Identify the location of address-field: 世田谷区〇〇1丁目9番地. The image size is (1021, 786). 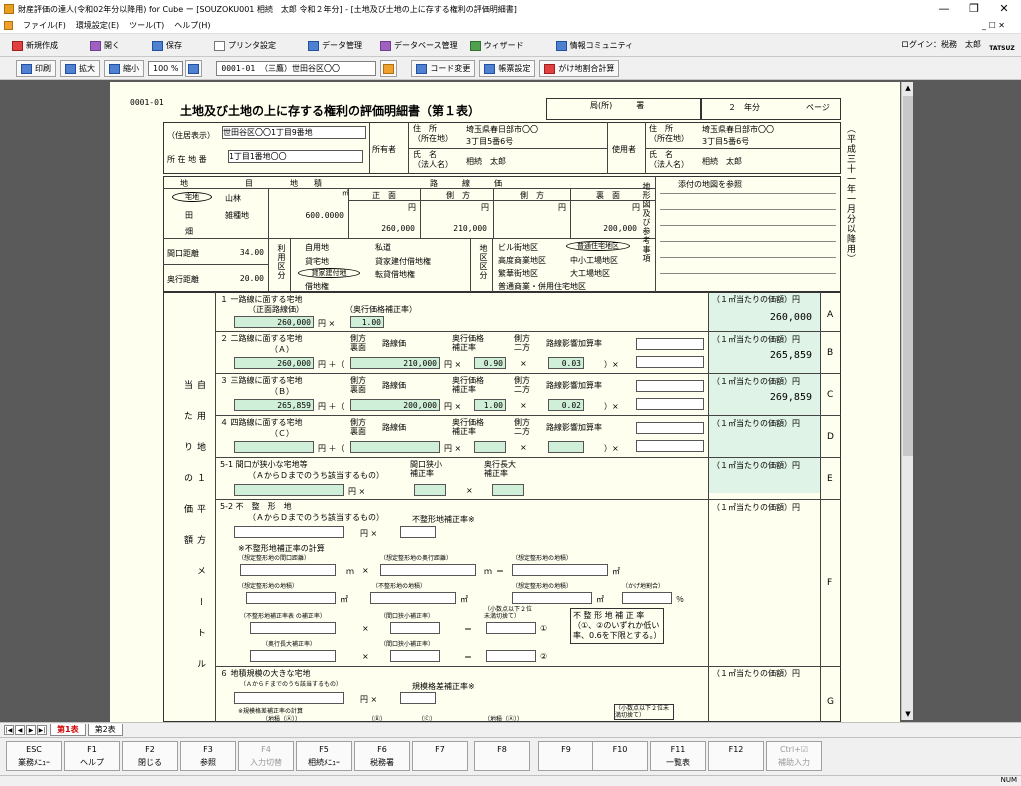
(294, 132).